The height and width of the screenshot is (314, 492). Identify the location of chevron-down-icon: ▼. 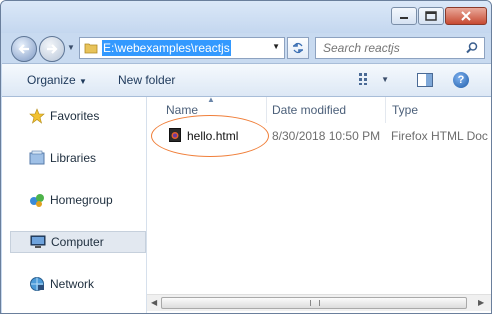
(83, 81).